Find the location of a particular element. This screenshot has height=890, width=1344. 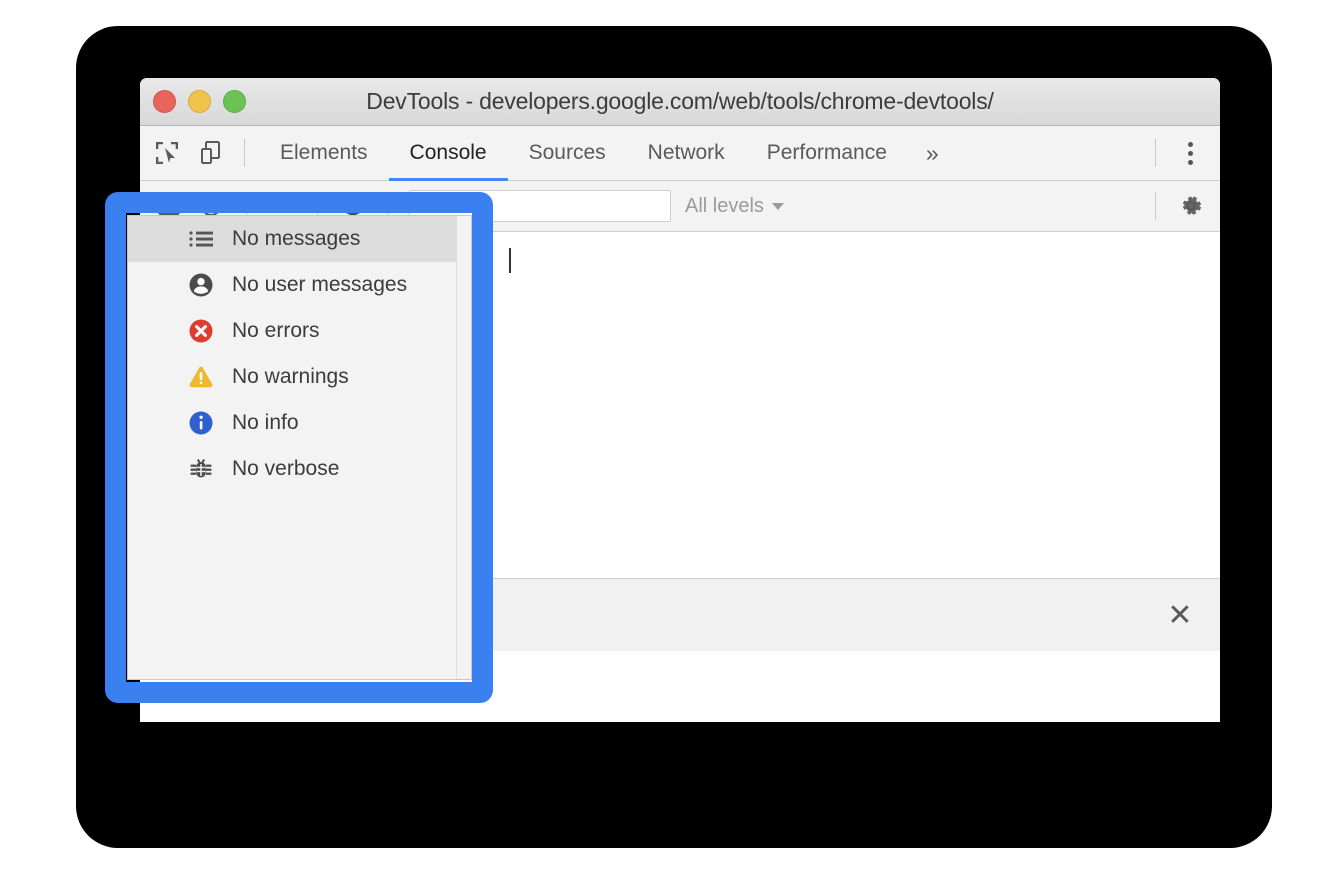

kebab-menu-icon is located at coordinates (1190, 153).